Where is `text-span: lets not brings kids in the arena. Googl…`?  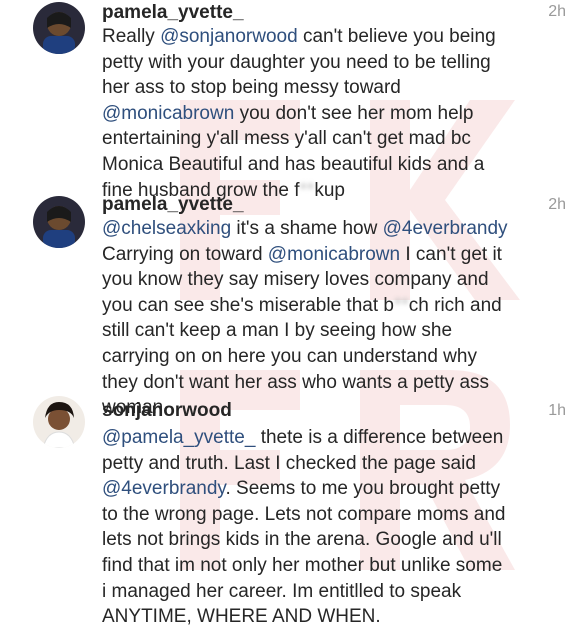
text-span: lets not brings kids in the arena. Googl… is located at coordinates (302, 540).